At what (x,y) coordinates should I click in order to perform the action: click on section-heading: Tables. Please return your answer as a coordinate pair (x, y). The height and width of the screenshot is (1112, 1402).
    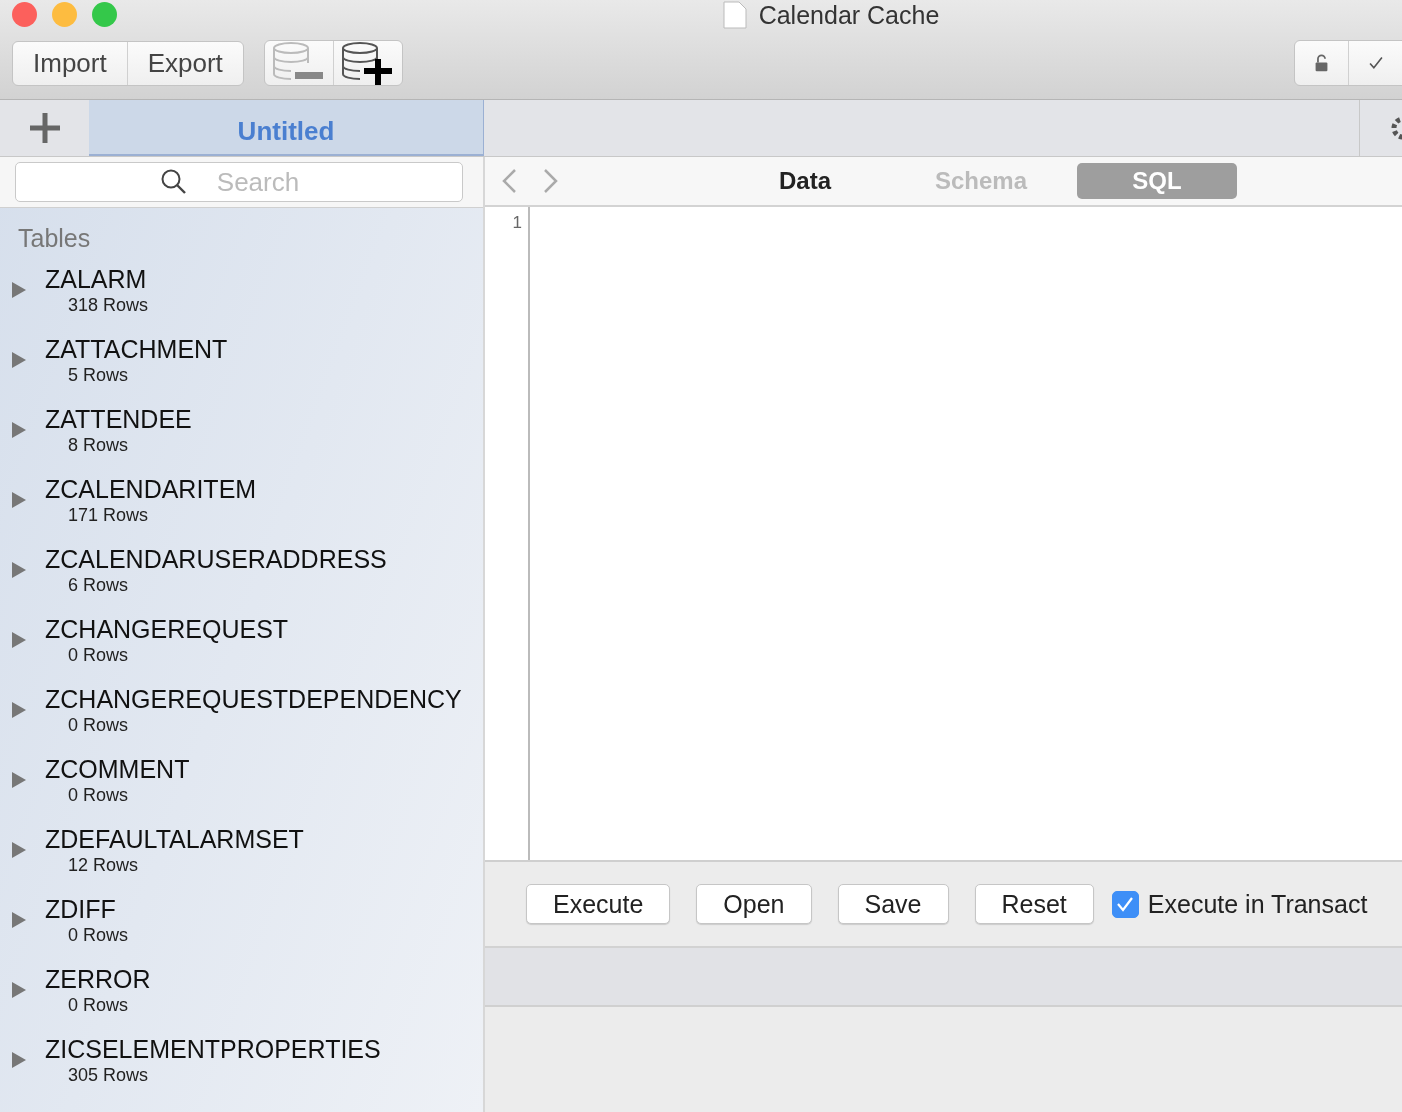
    Looking at the image, I should click on (54, 238).